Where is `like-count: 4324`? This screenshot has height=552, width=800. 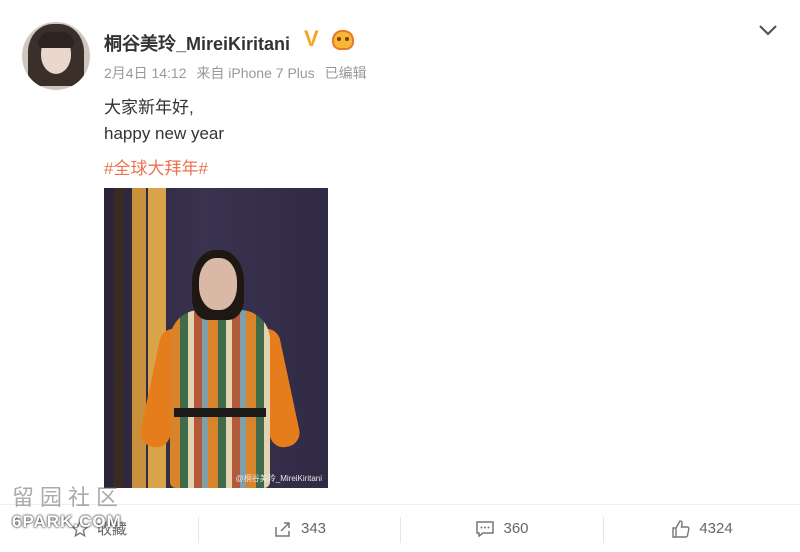 like-count: 4324 is located at coordinates (716, 528).